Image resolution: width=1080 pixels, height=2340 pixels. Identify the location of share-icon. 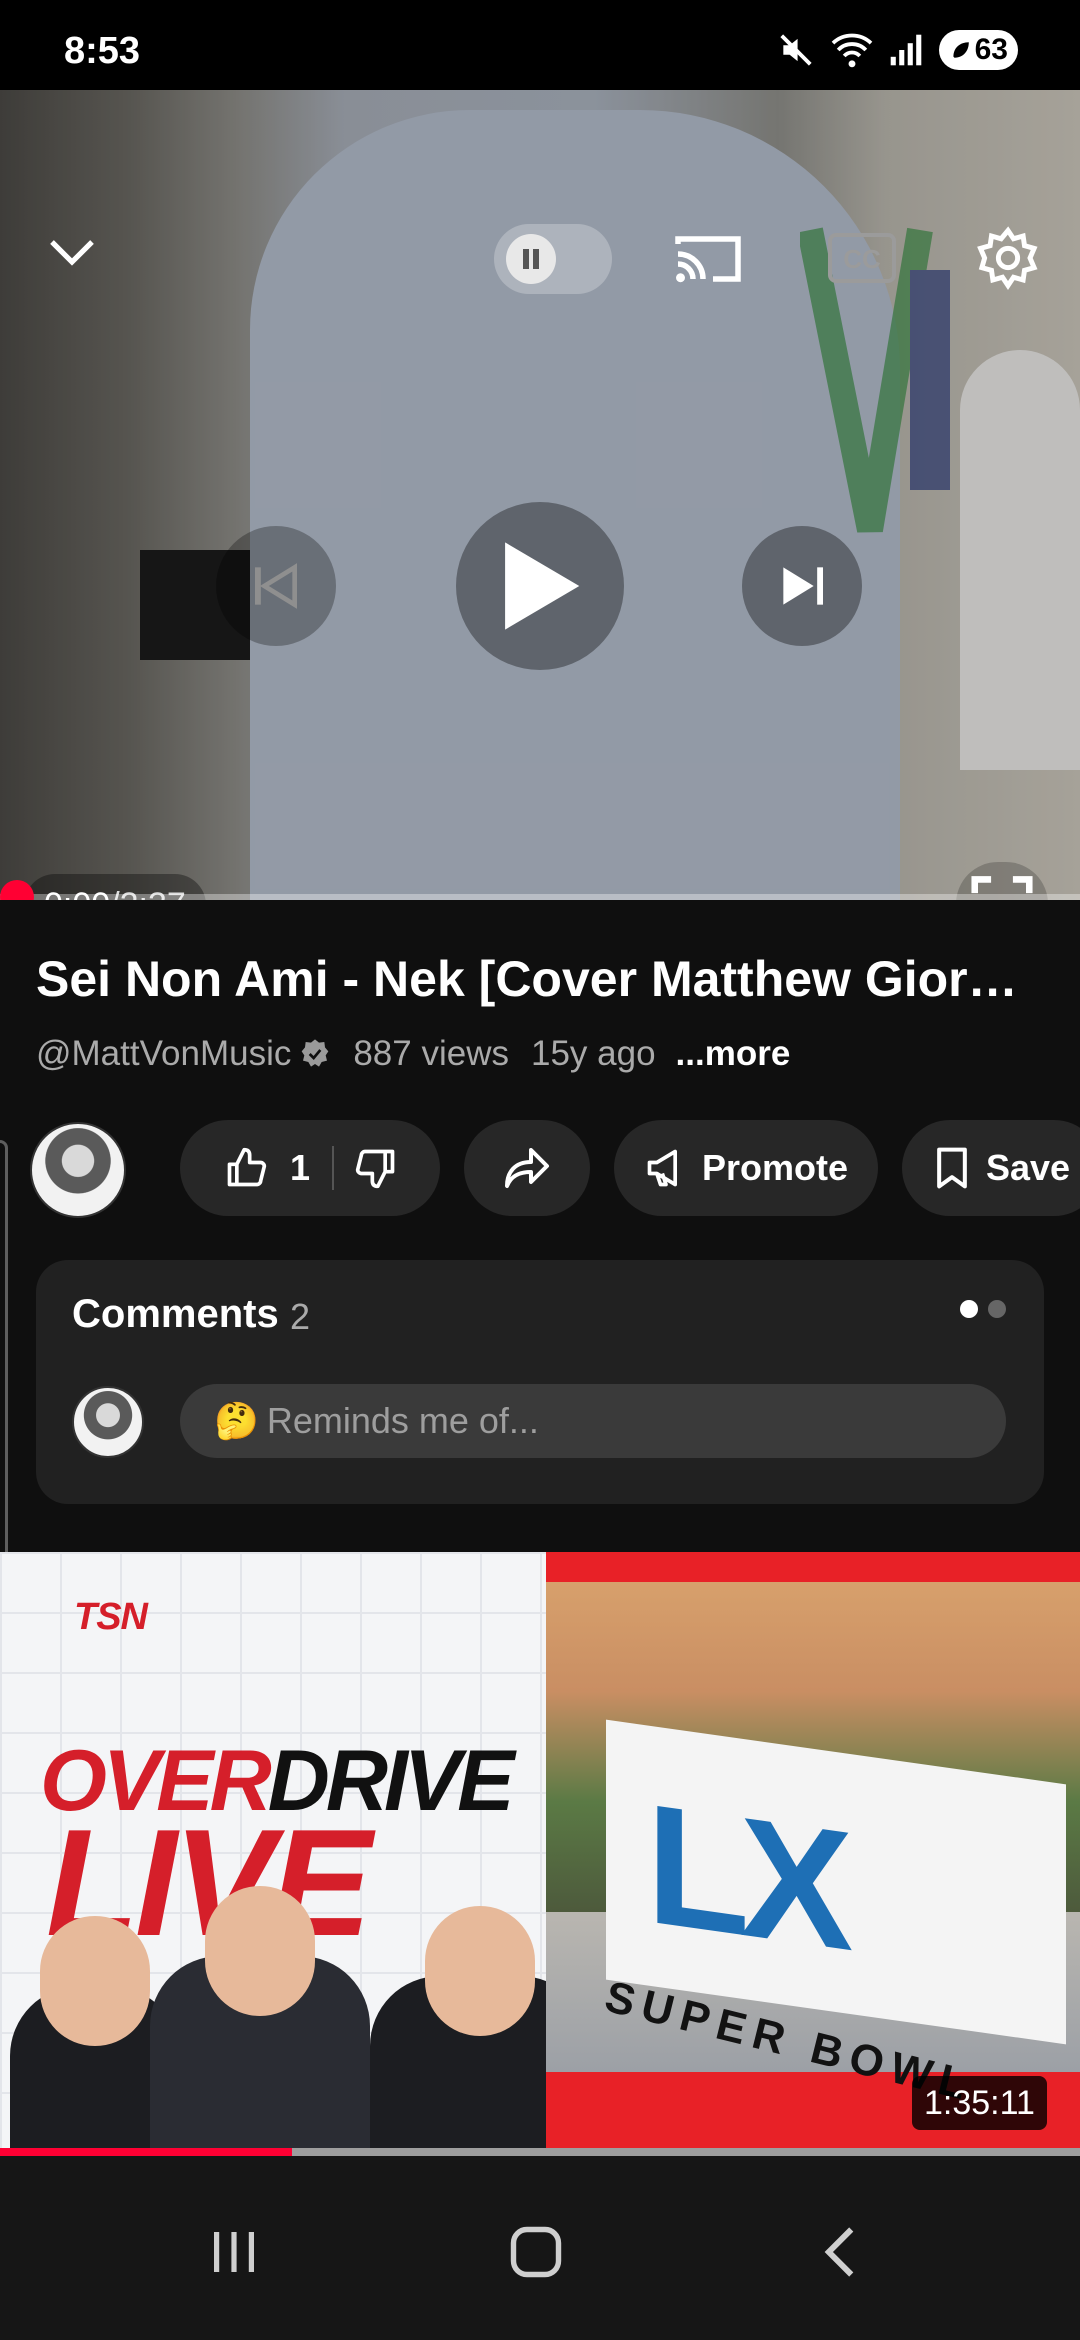
(527, 1168).